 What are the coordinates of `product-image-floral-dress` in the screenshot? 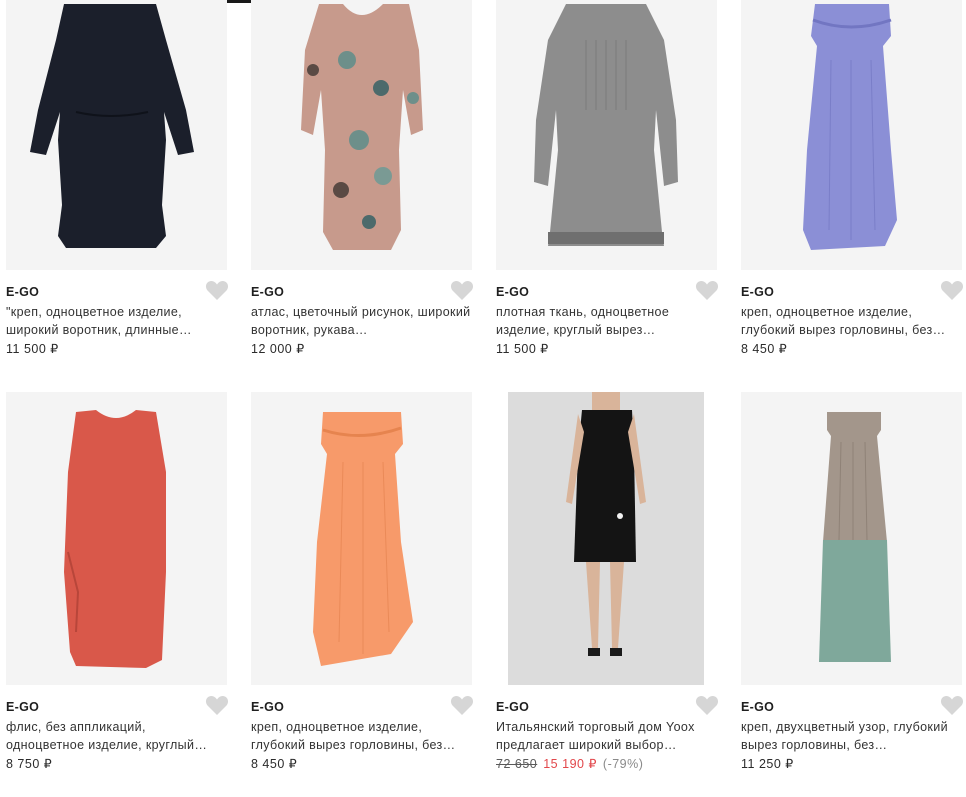 It's located at (361, 135).